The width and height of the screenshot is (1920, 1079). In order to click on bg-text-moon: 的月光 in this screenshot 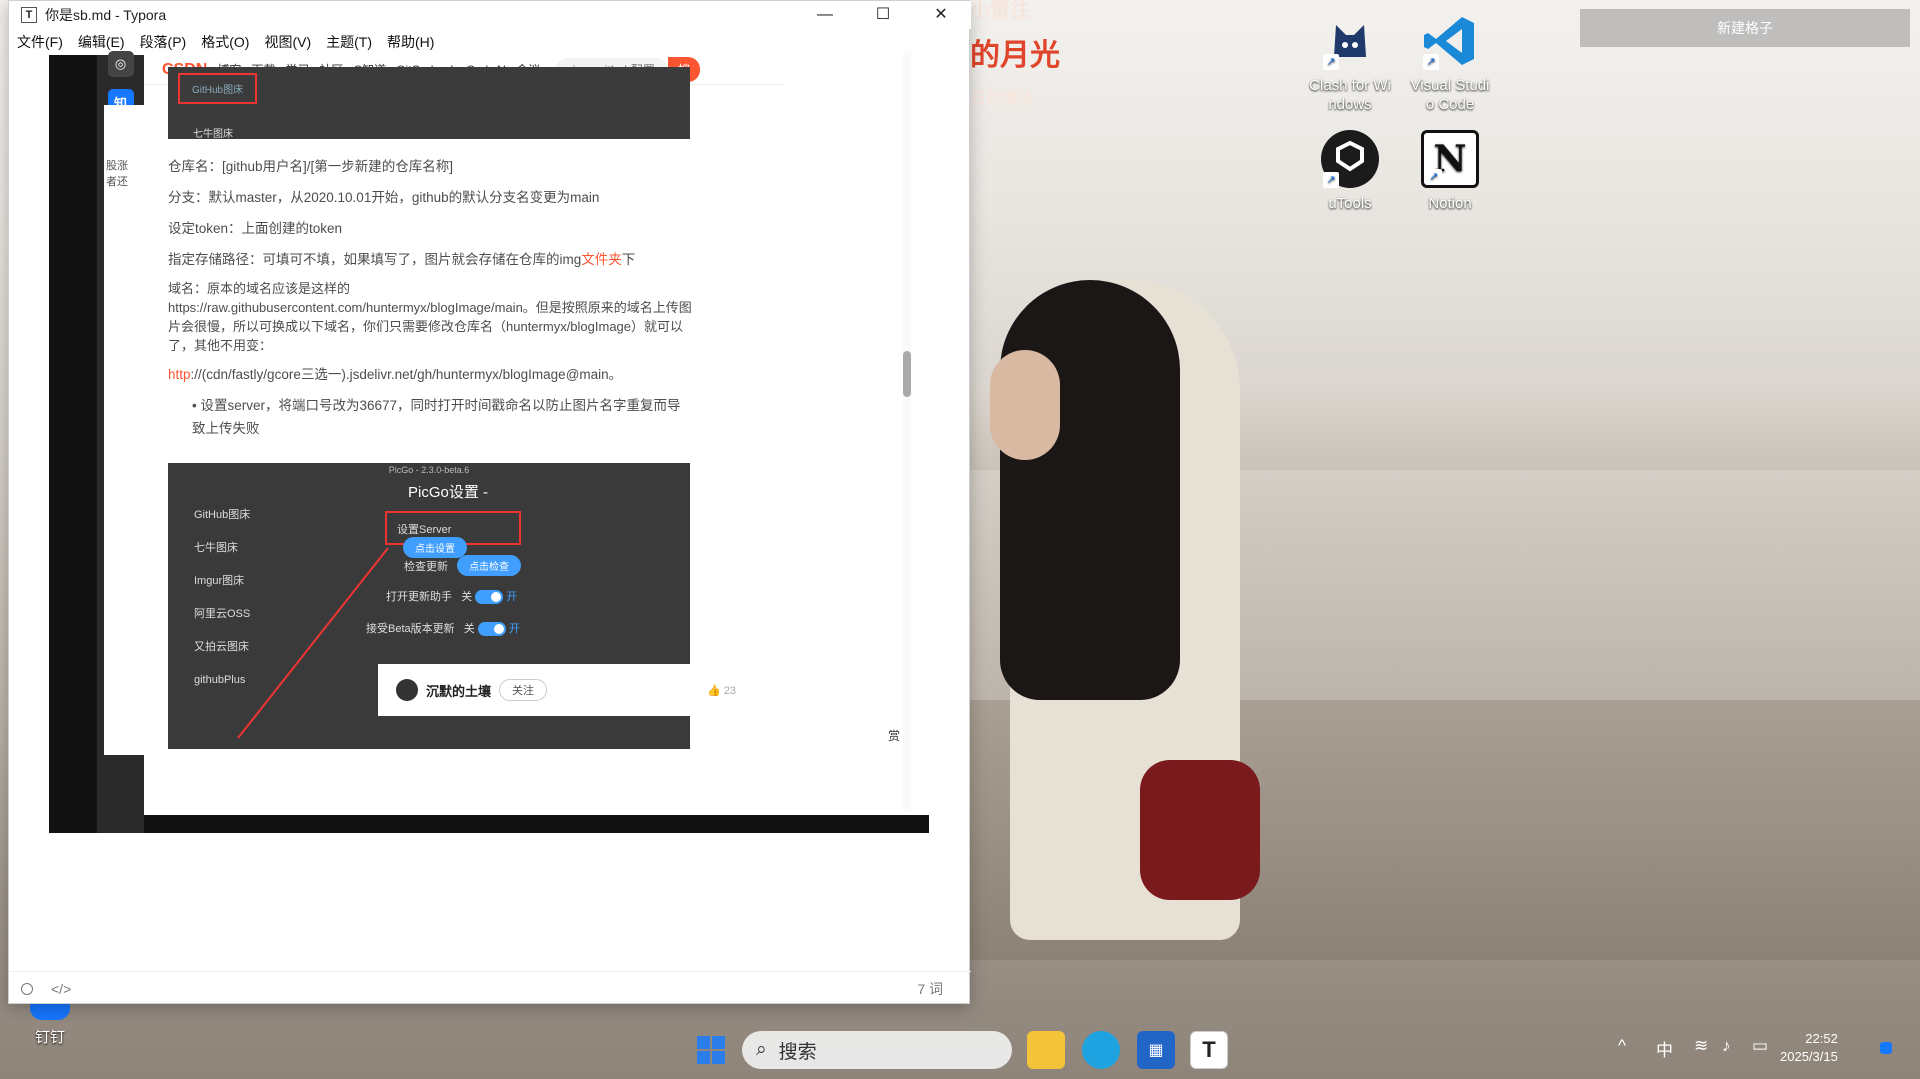, I will do `click(1015, 55)`.